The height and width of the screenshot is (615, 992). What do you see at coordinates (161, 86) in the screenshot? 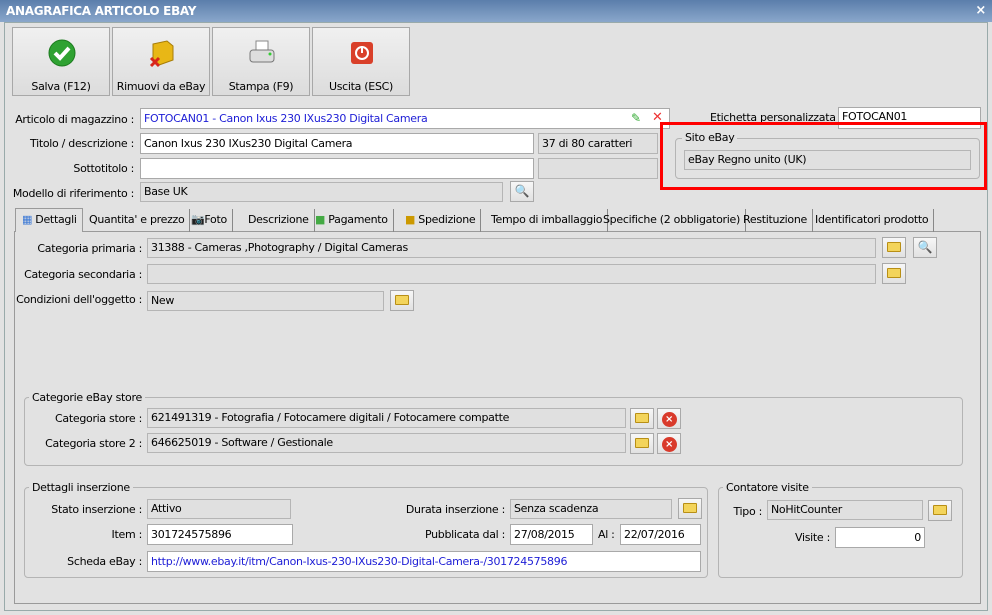
I see `remove-label: Rimuovi da eBay` at bounding box center [161, 86].